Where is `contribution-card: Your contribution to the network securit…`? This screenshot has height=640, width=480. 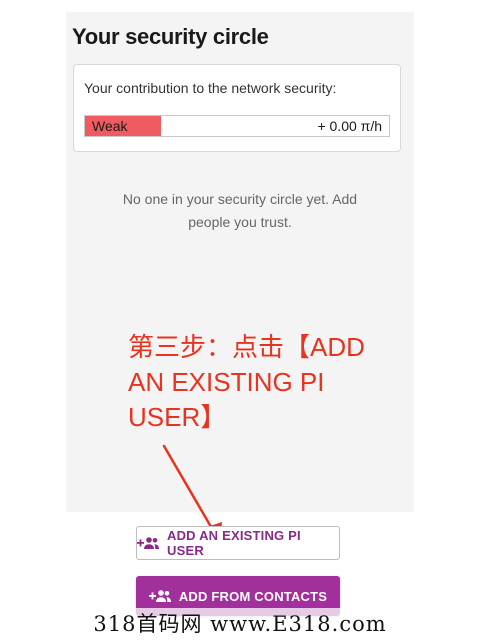
contribution-card: Your contribution to the network securit… is located at coordinates (237, 108).